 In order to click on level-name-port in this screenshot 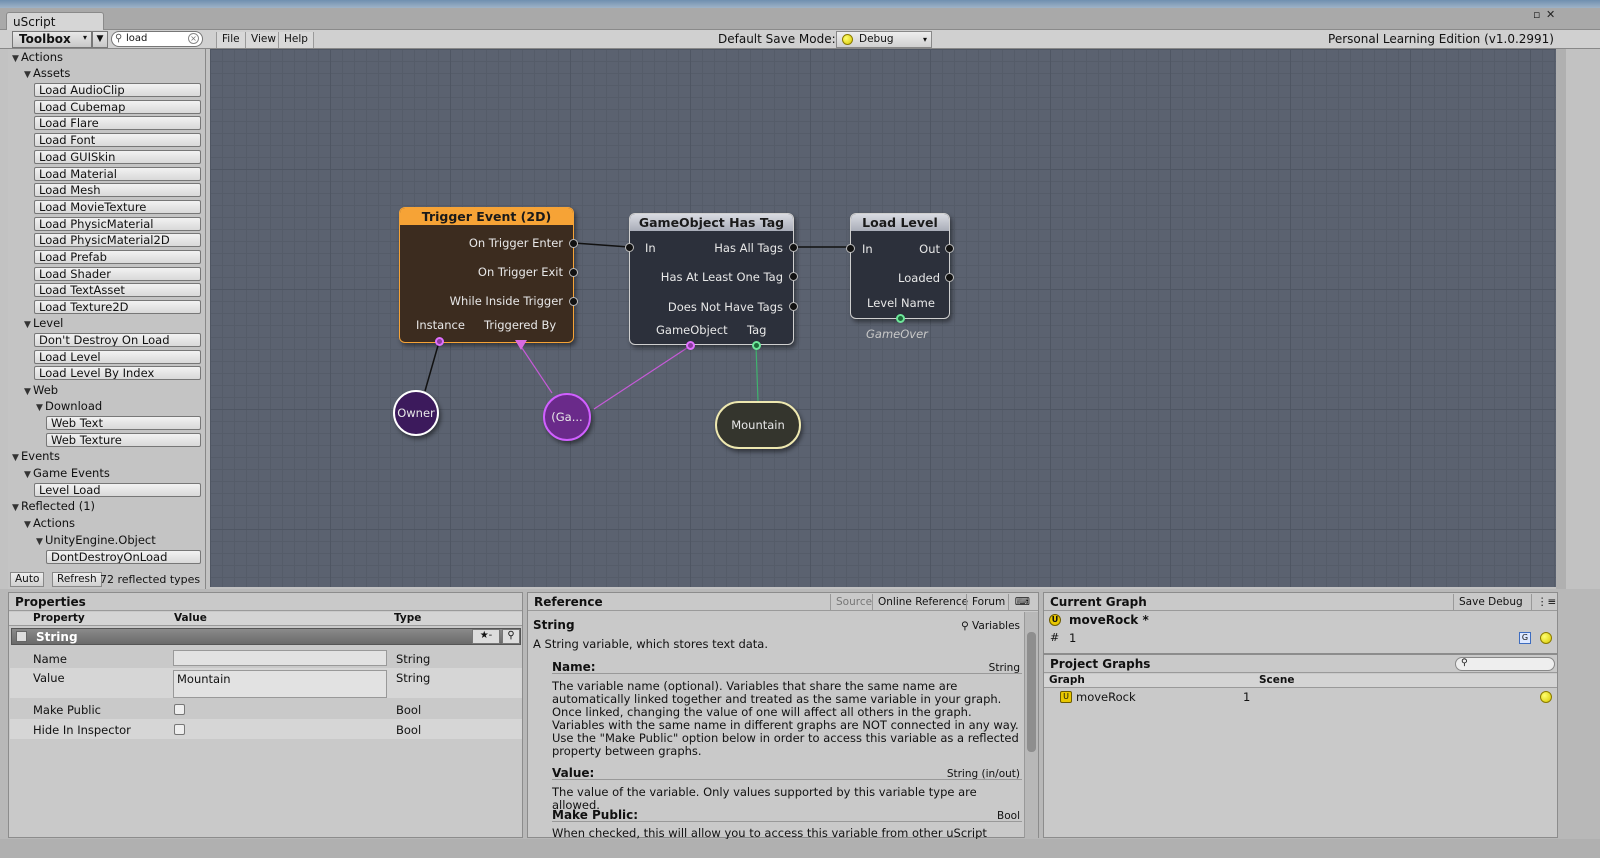, I will do `click(900, 318)`.